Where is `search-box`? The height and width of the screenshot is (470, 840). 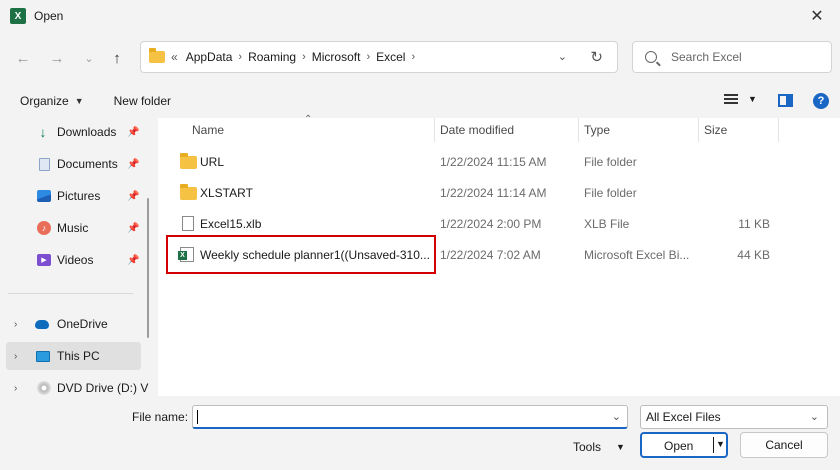 search-box is located at coordinates (732, 57).